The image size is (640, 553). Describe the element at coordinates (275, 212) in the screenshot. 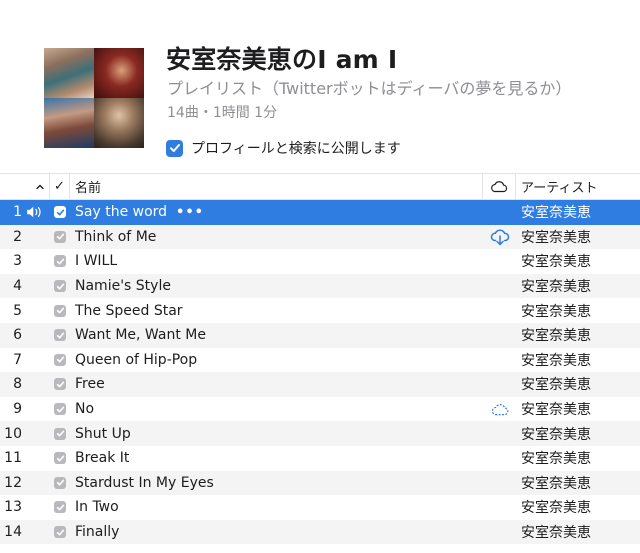

I see `track-name-cell: Say the word •••` at that location.